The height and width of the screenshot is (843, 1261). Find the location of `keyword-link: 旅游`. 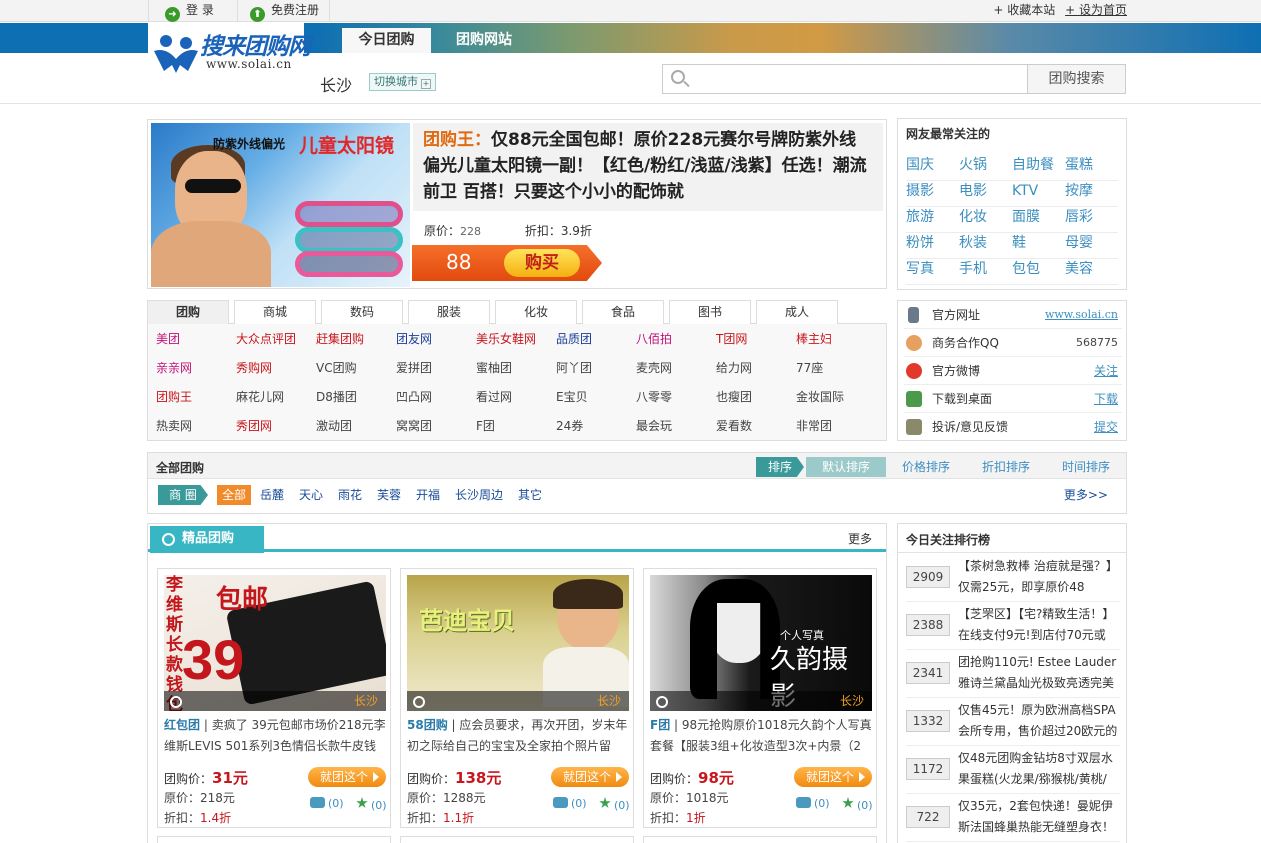

keyword-link: 旅游 is located at coordinates (932, 220).